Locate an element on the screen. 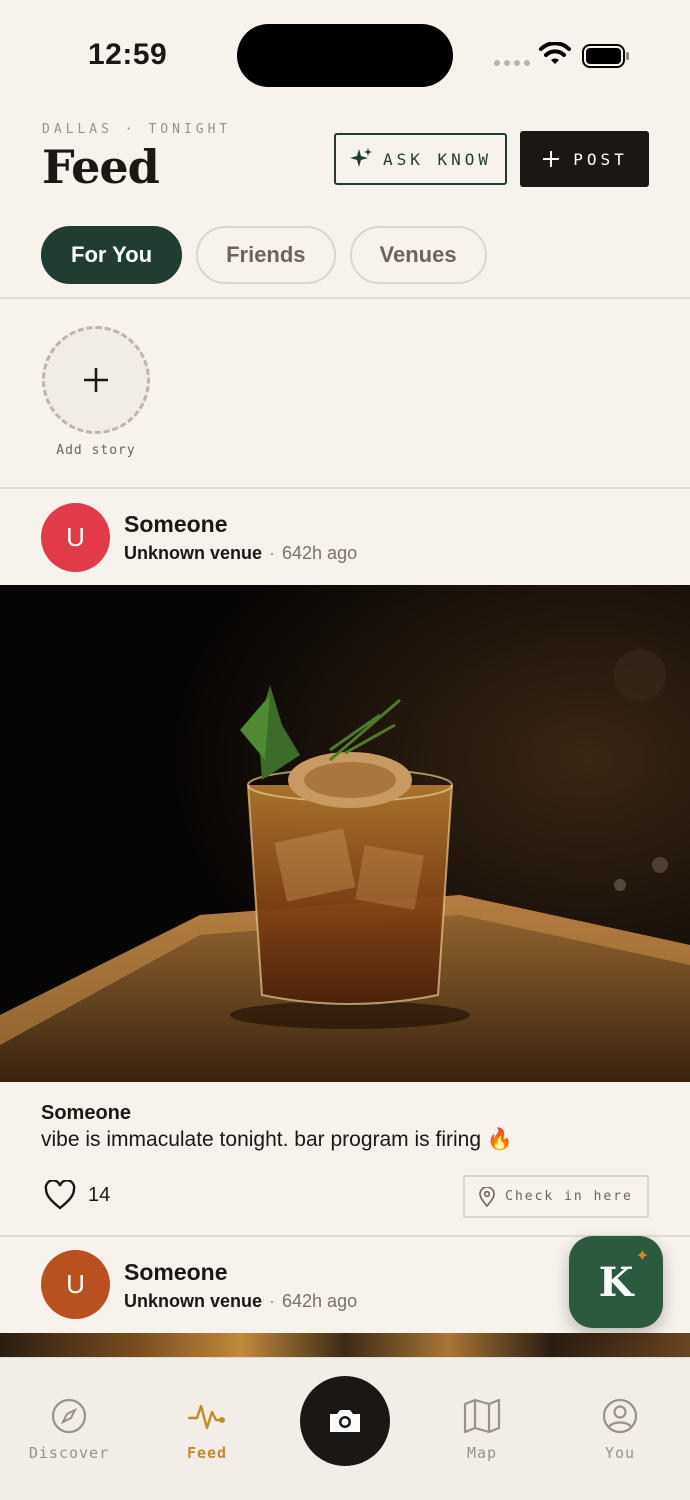 The image size is (690, 1500). camera-button is located at coordinates (345, 1421).